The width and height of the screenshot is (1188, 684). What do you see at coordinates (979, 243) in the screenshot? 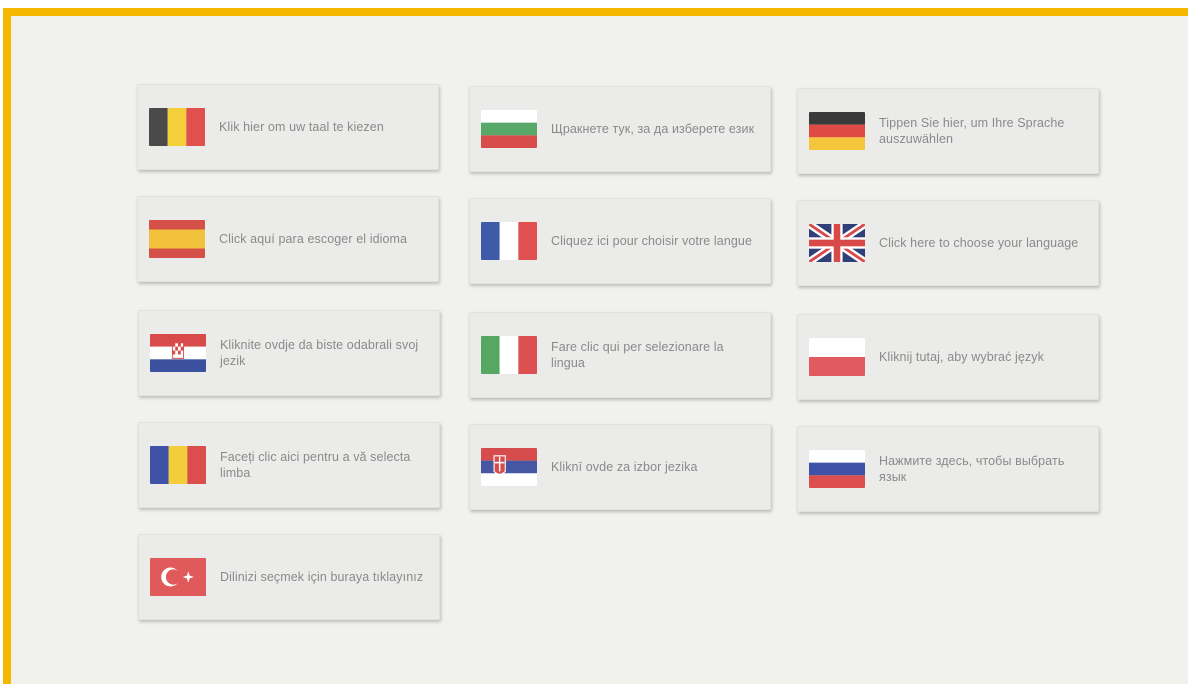
I see `language-label: Click here to choose your language` at bounding box center [979, 243].